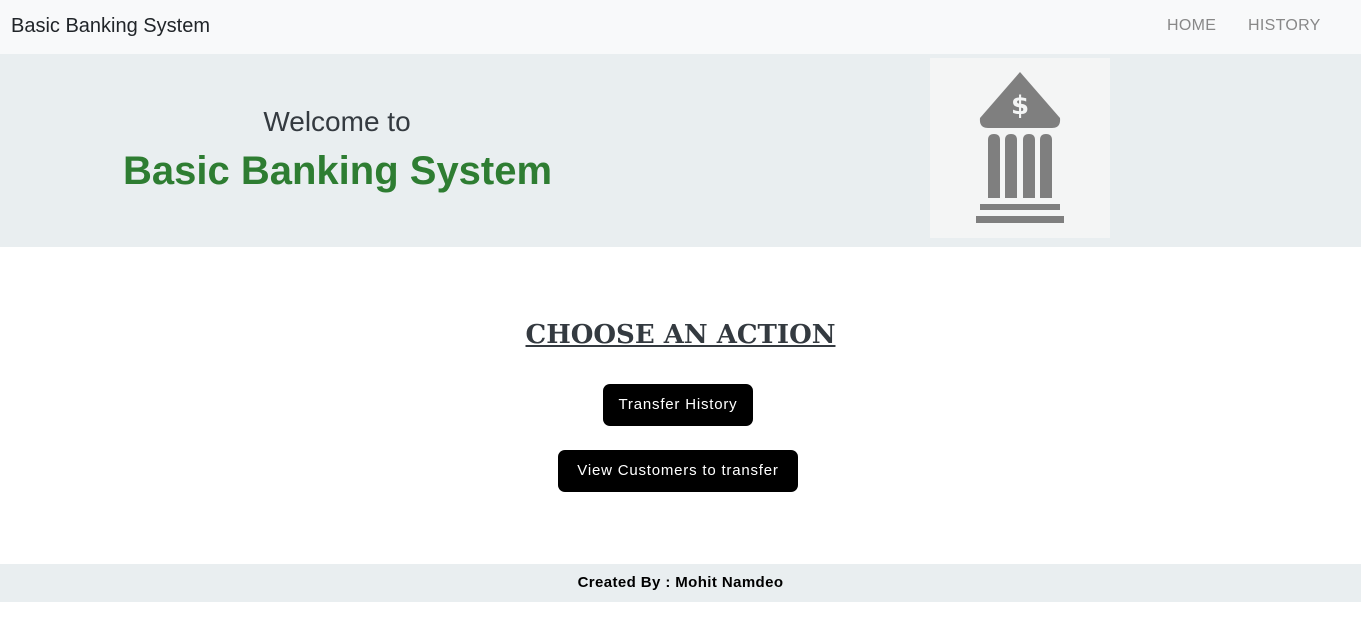 The width and height of the screenshot is (1361, 635). I want to click on choose-action-heading: CHOOSE AN ACTION, so click(680, 335).